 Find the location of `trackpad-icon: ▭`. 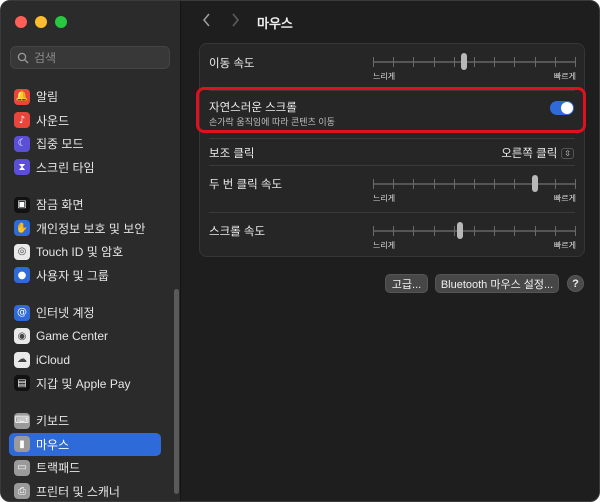

trackpad-icon: ▭ is located at coordinates (22, 467).